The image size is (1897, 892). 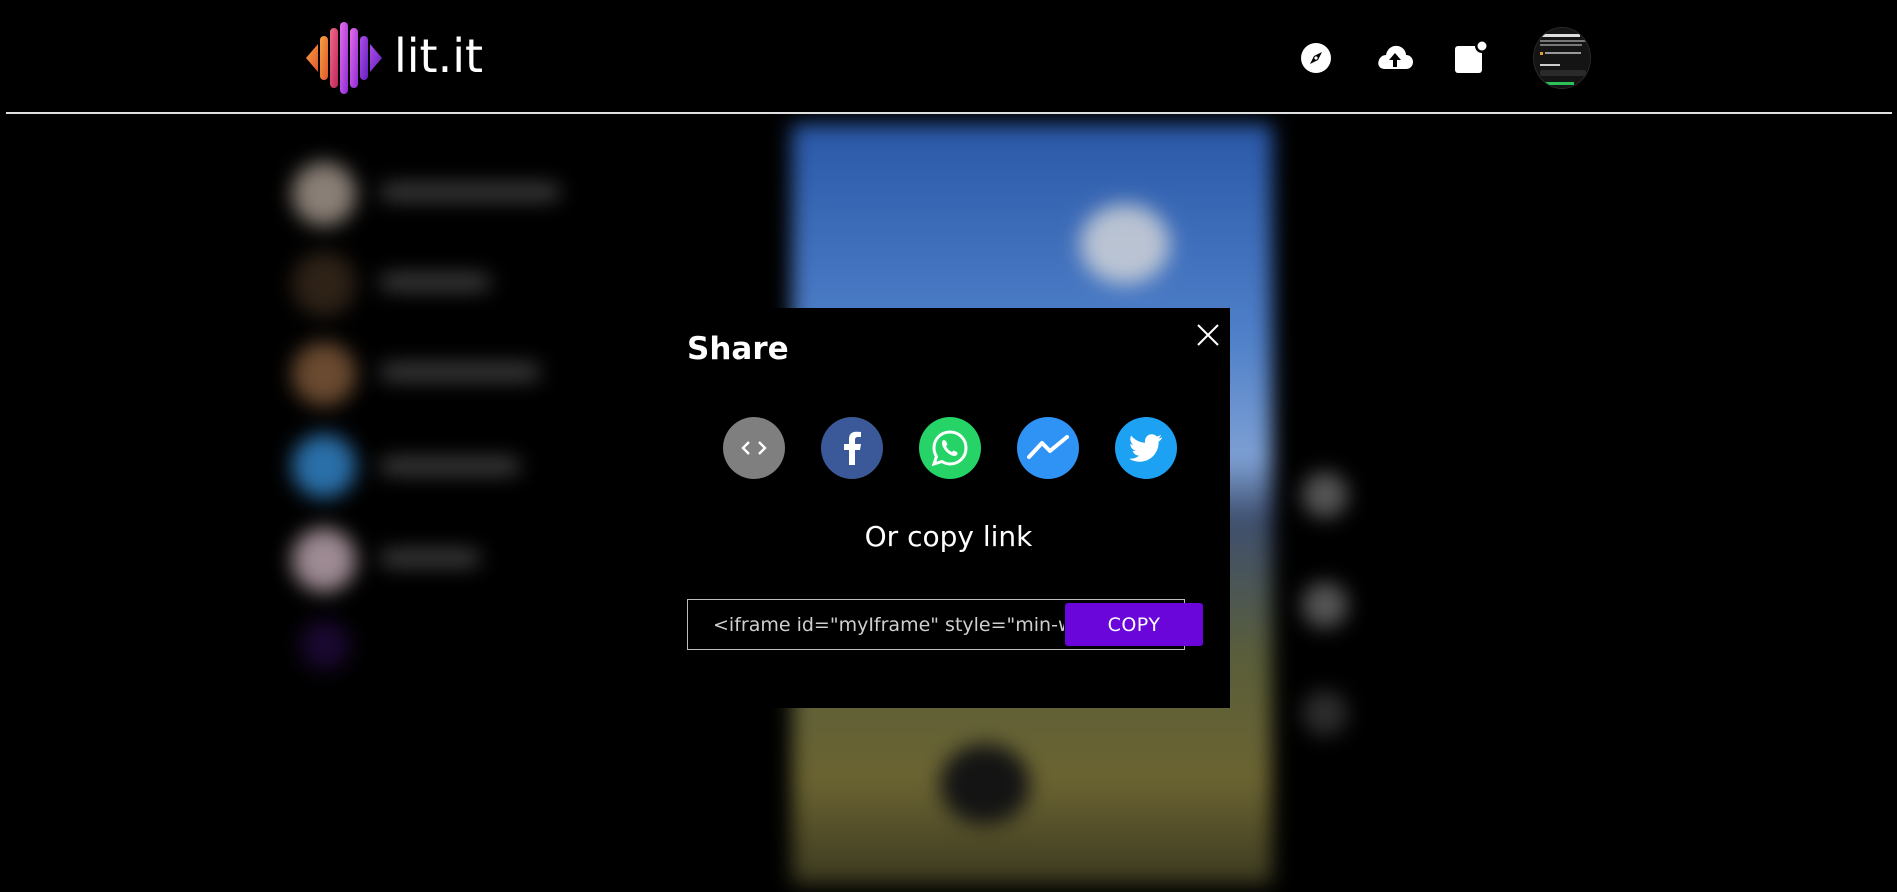 I want to click on messenger-icon, so click(x=1048, y=447).